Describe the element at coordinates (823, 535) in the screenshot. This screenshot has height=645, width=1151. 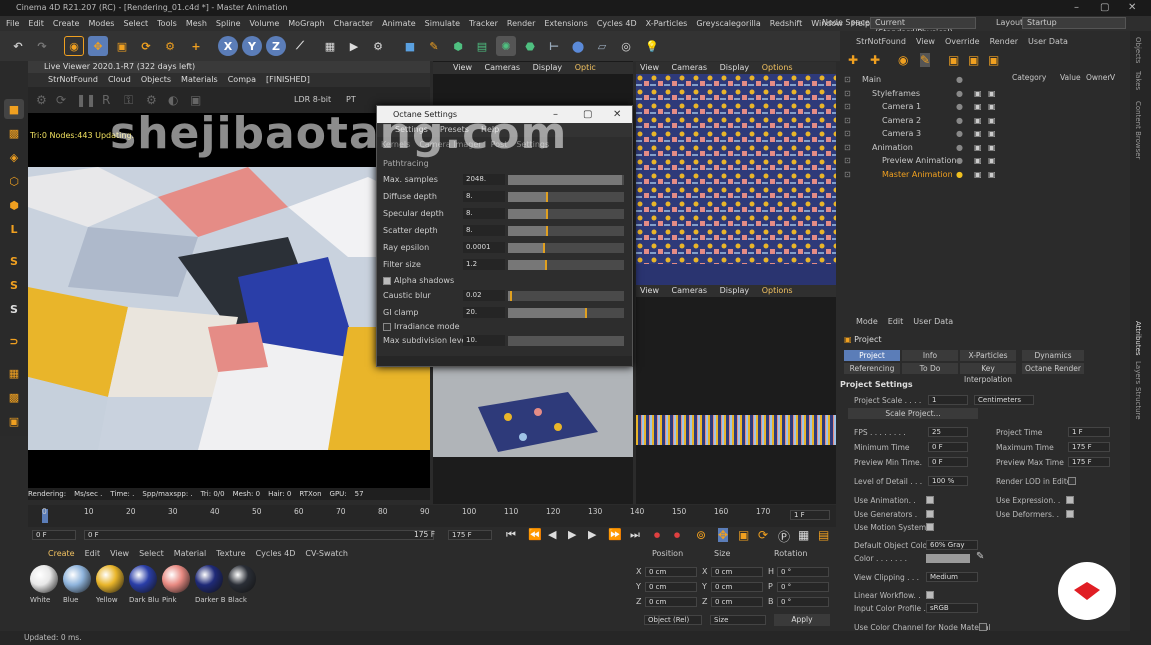
I see `scheme-icon: ▤` at that location.